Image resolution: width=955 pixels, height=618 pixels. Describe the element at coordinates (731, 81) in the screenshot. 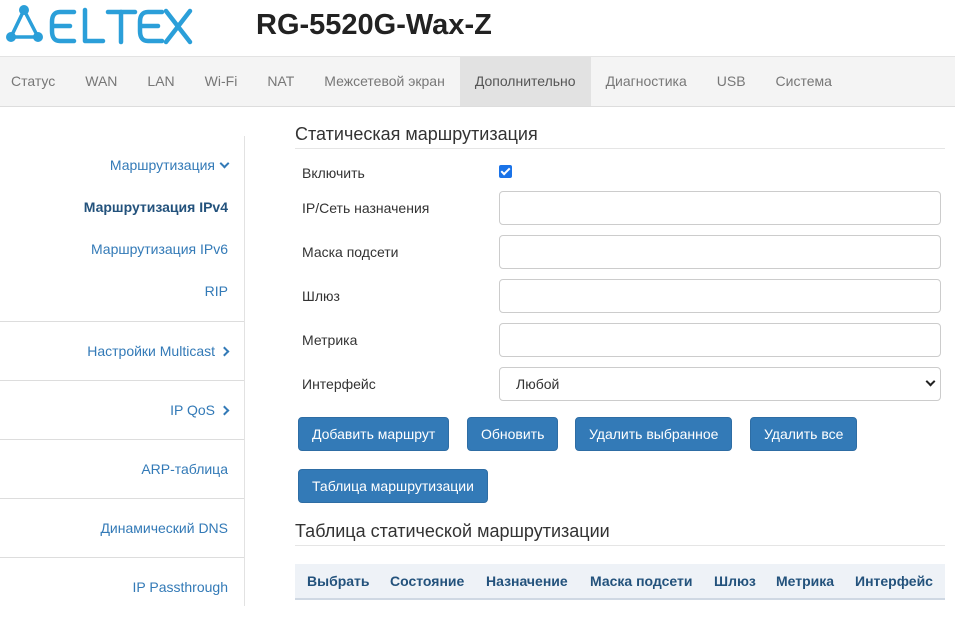

I see `nav-usb: USB` at that location.